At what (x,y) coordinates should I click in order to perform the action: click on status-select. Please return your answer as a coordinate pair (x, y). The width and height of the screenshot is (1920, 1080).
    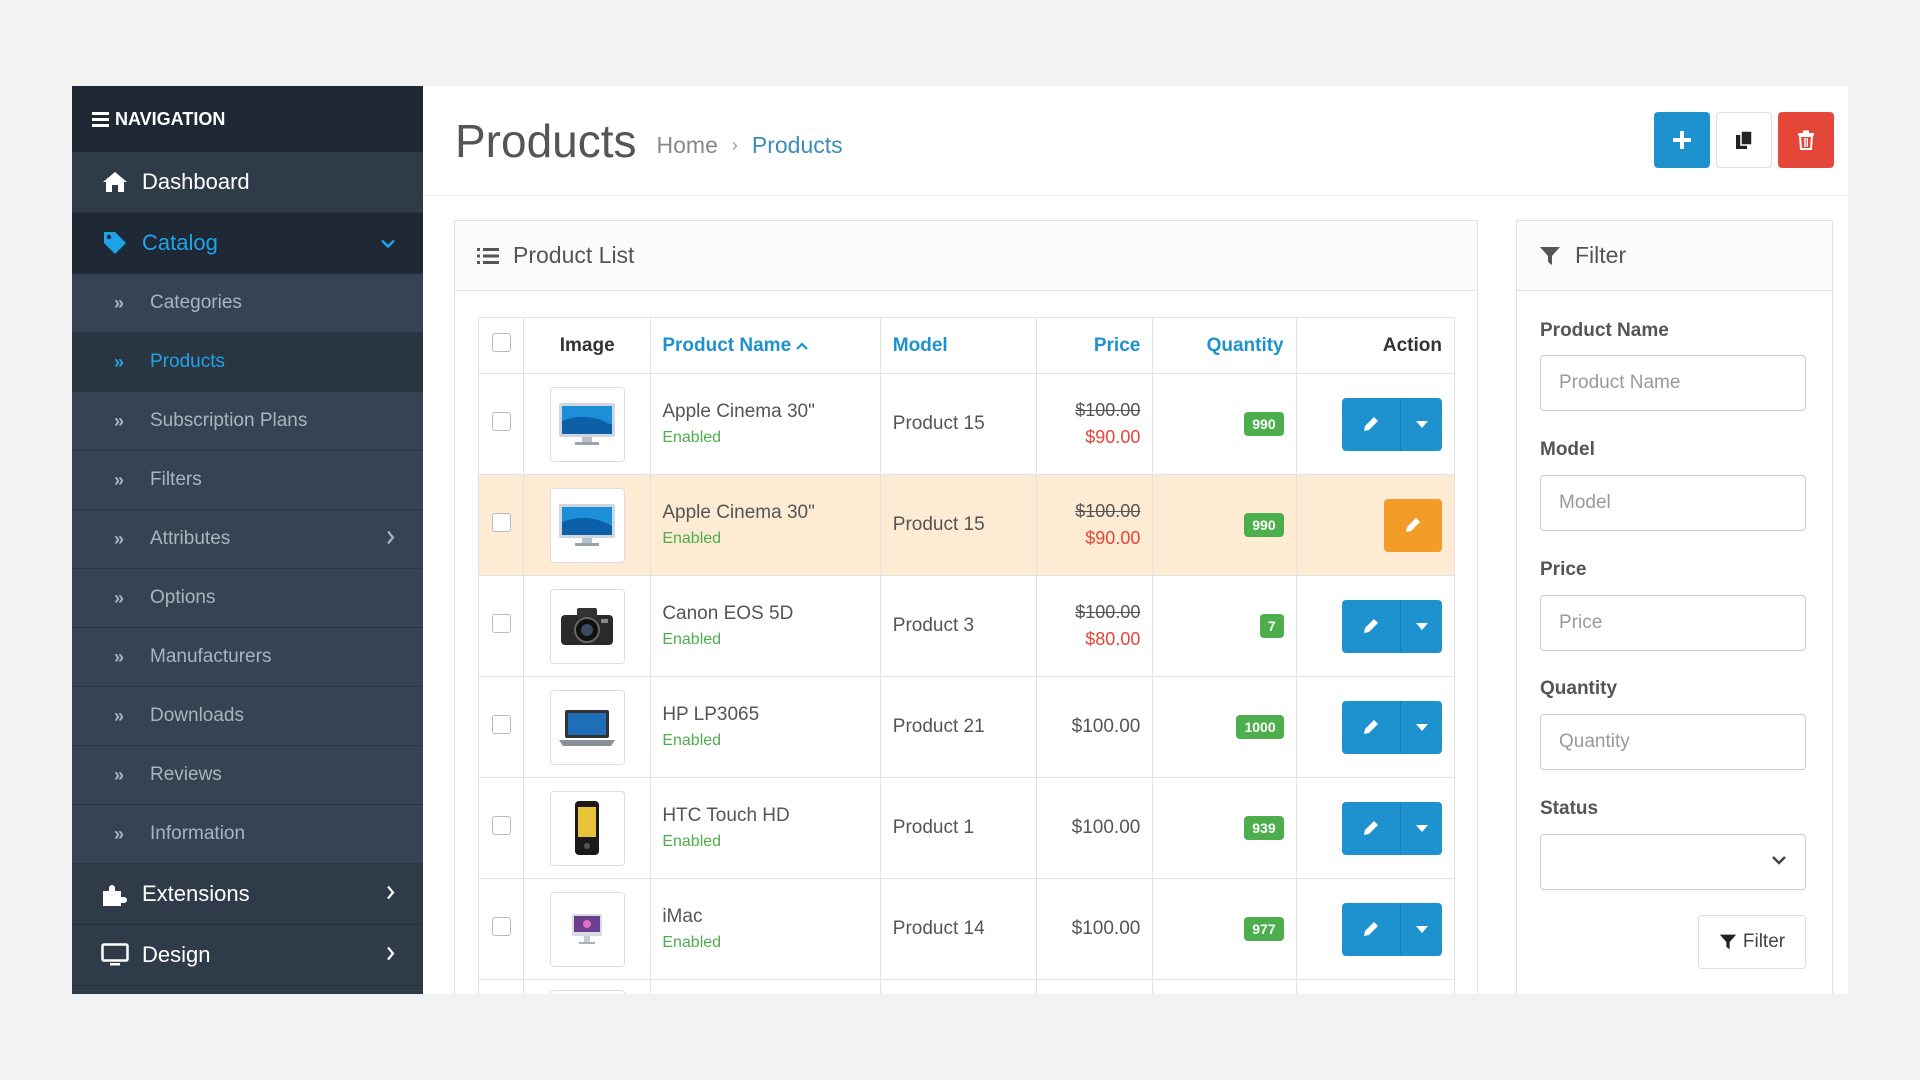
    Looking at the image, I should click on (1673, 862).